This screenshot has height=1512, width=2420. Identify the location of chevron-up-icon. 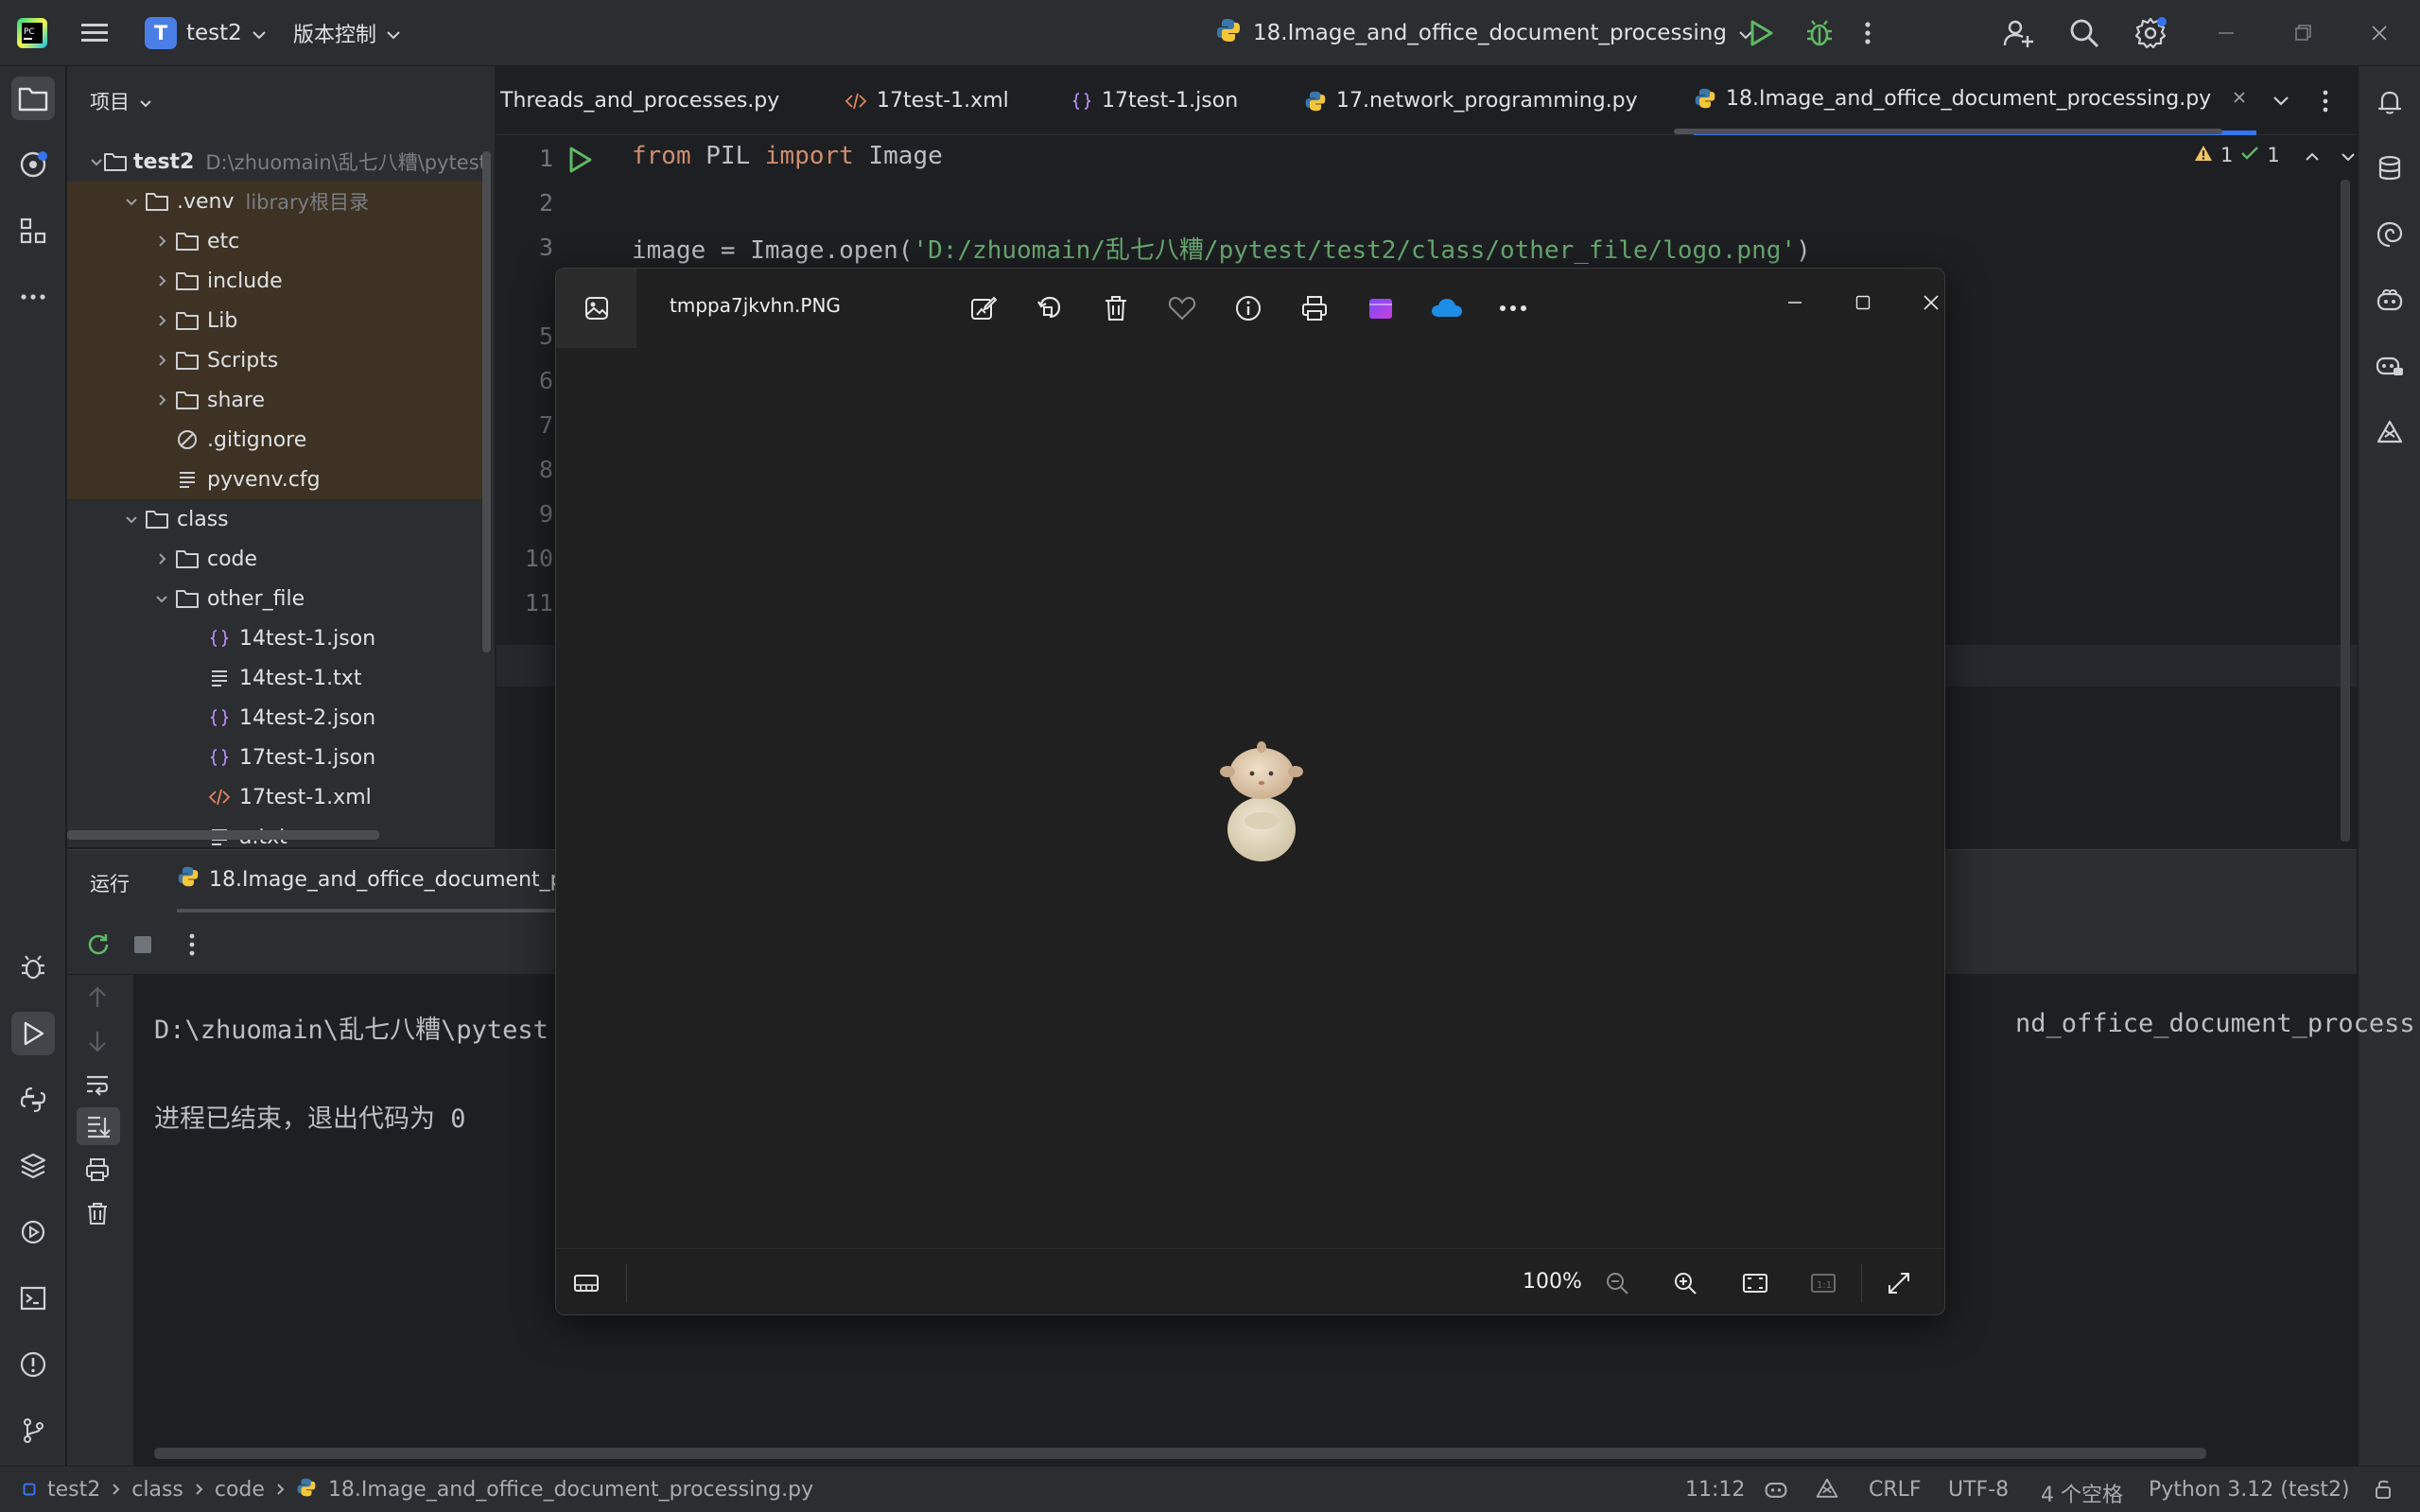
(2312, 155).